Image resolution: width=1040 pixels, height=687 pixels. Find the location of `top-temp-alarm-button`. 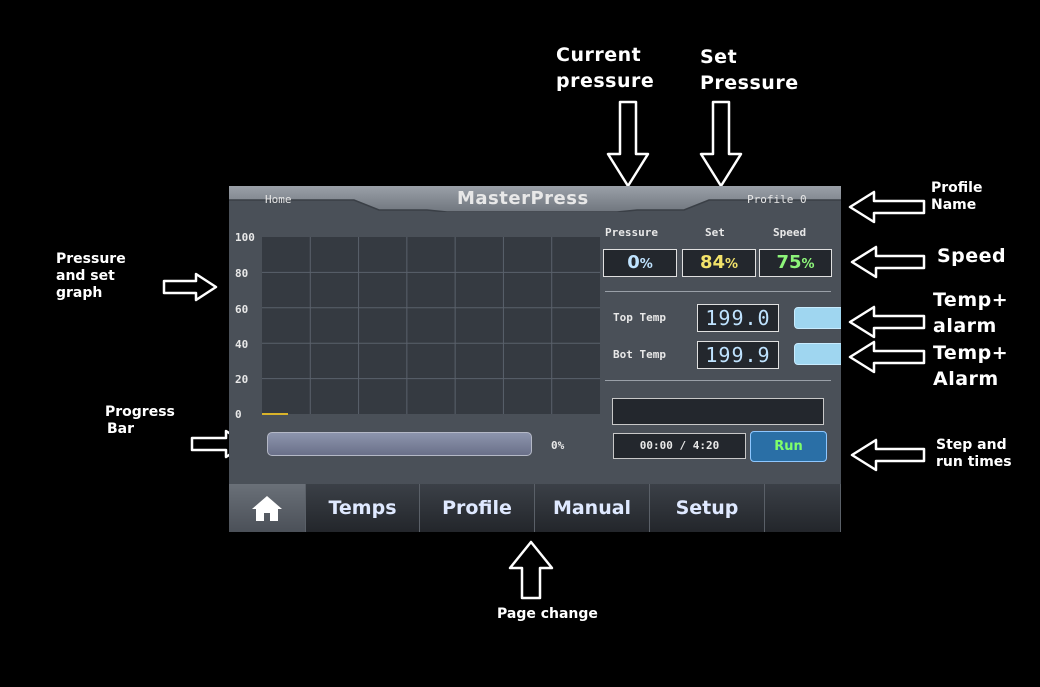

top-temp-alarm-button is located at coordinates (817, 318).